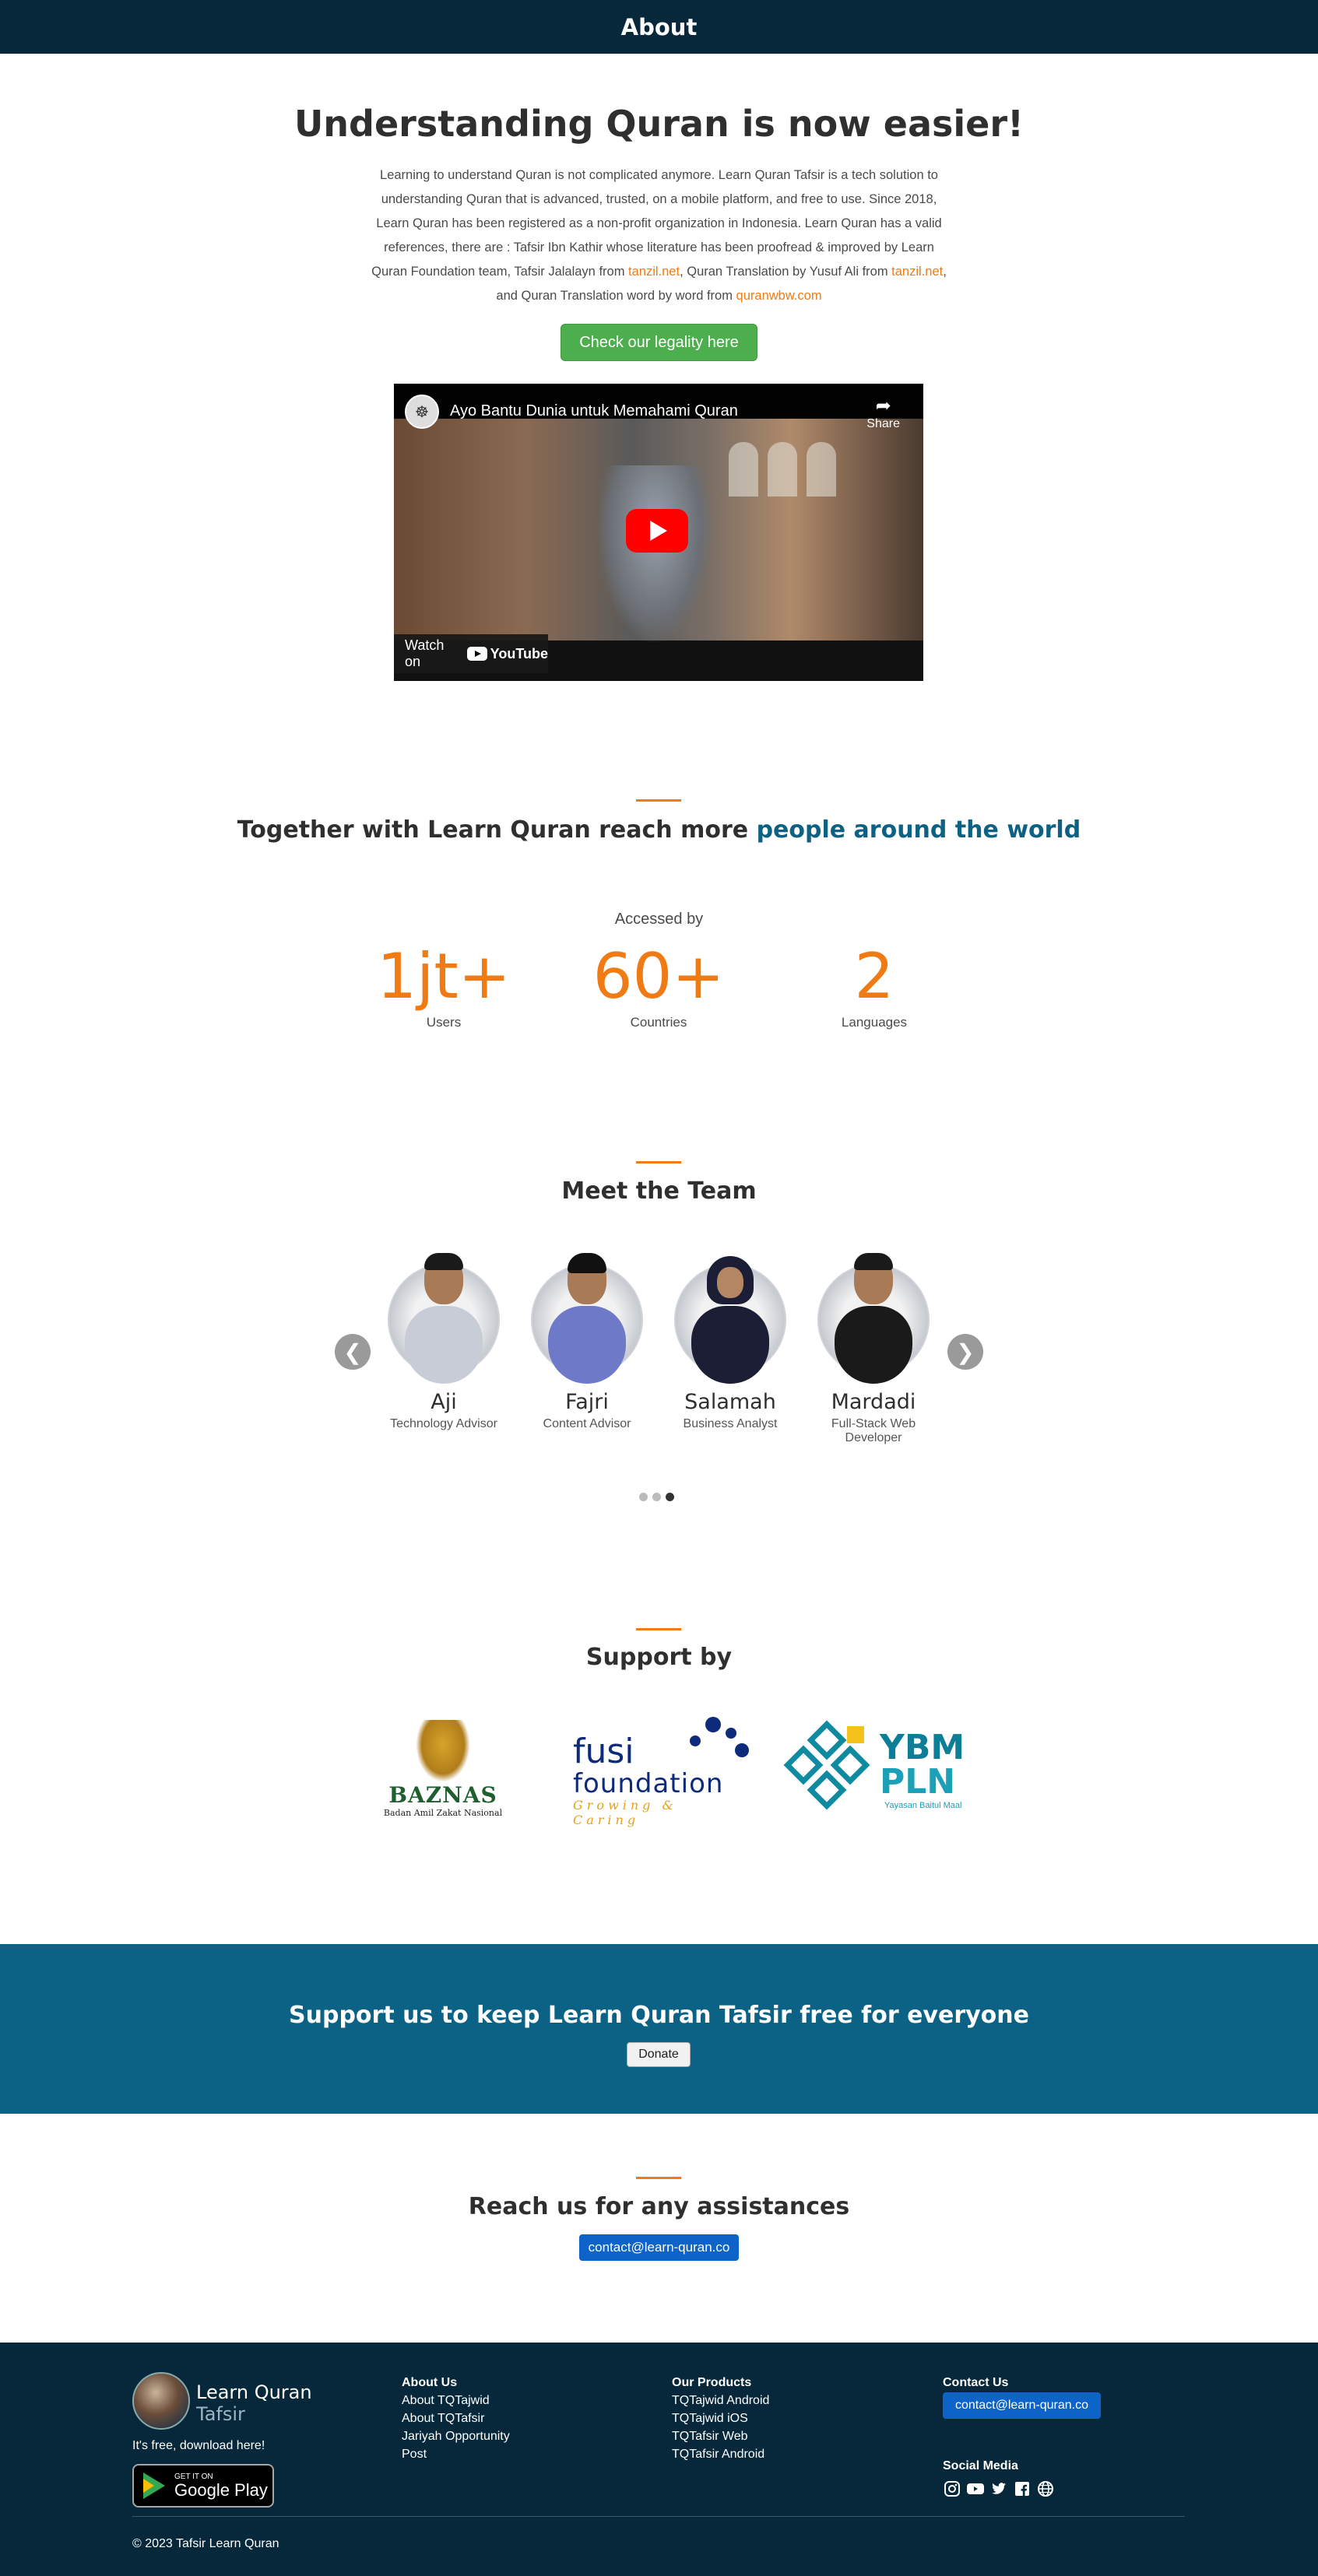  What do you see at coordinates (587, 1402) in the screenshot?
I see `member-name: Fajri` at bounding box center [587, 1402].